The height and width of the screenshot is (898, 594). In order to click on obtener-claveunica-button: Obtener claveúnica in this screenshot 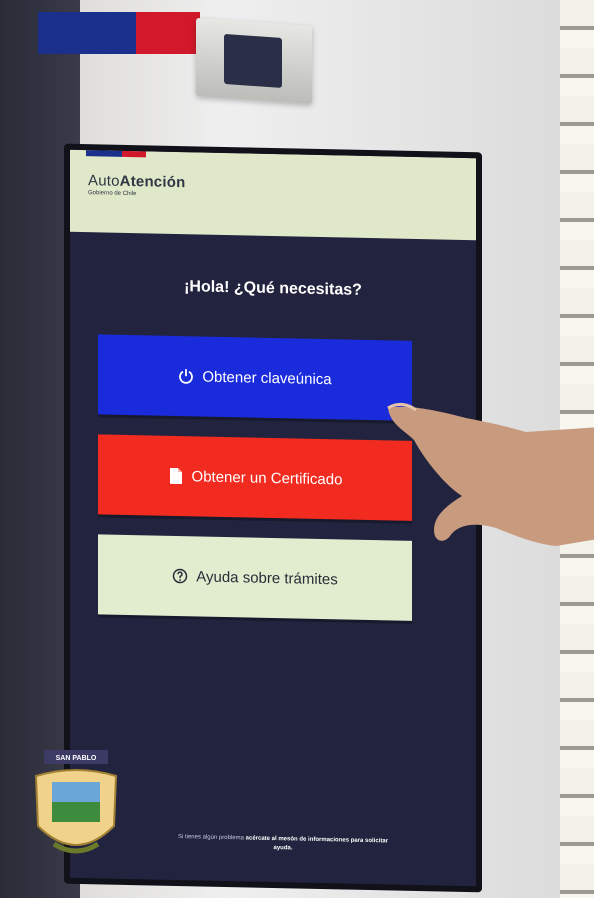, I will do `click(255, 377)`.